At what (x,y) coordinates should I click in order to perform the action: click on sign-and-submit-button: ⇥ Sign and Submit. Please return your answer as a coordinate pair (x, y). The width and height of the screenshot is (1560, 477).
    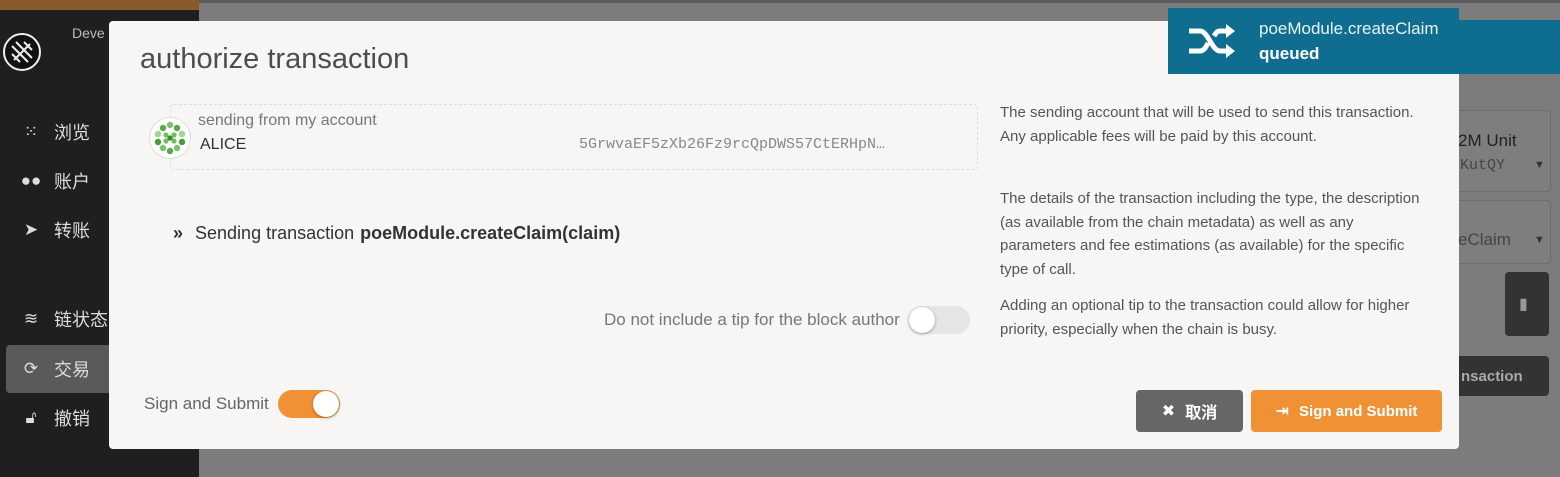
    Looking at the image, I should click on (1346, 411).